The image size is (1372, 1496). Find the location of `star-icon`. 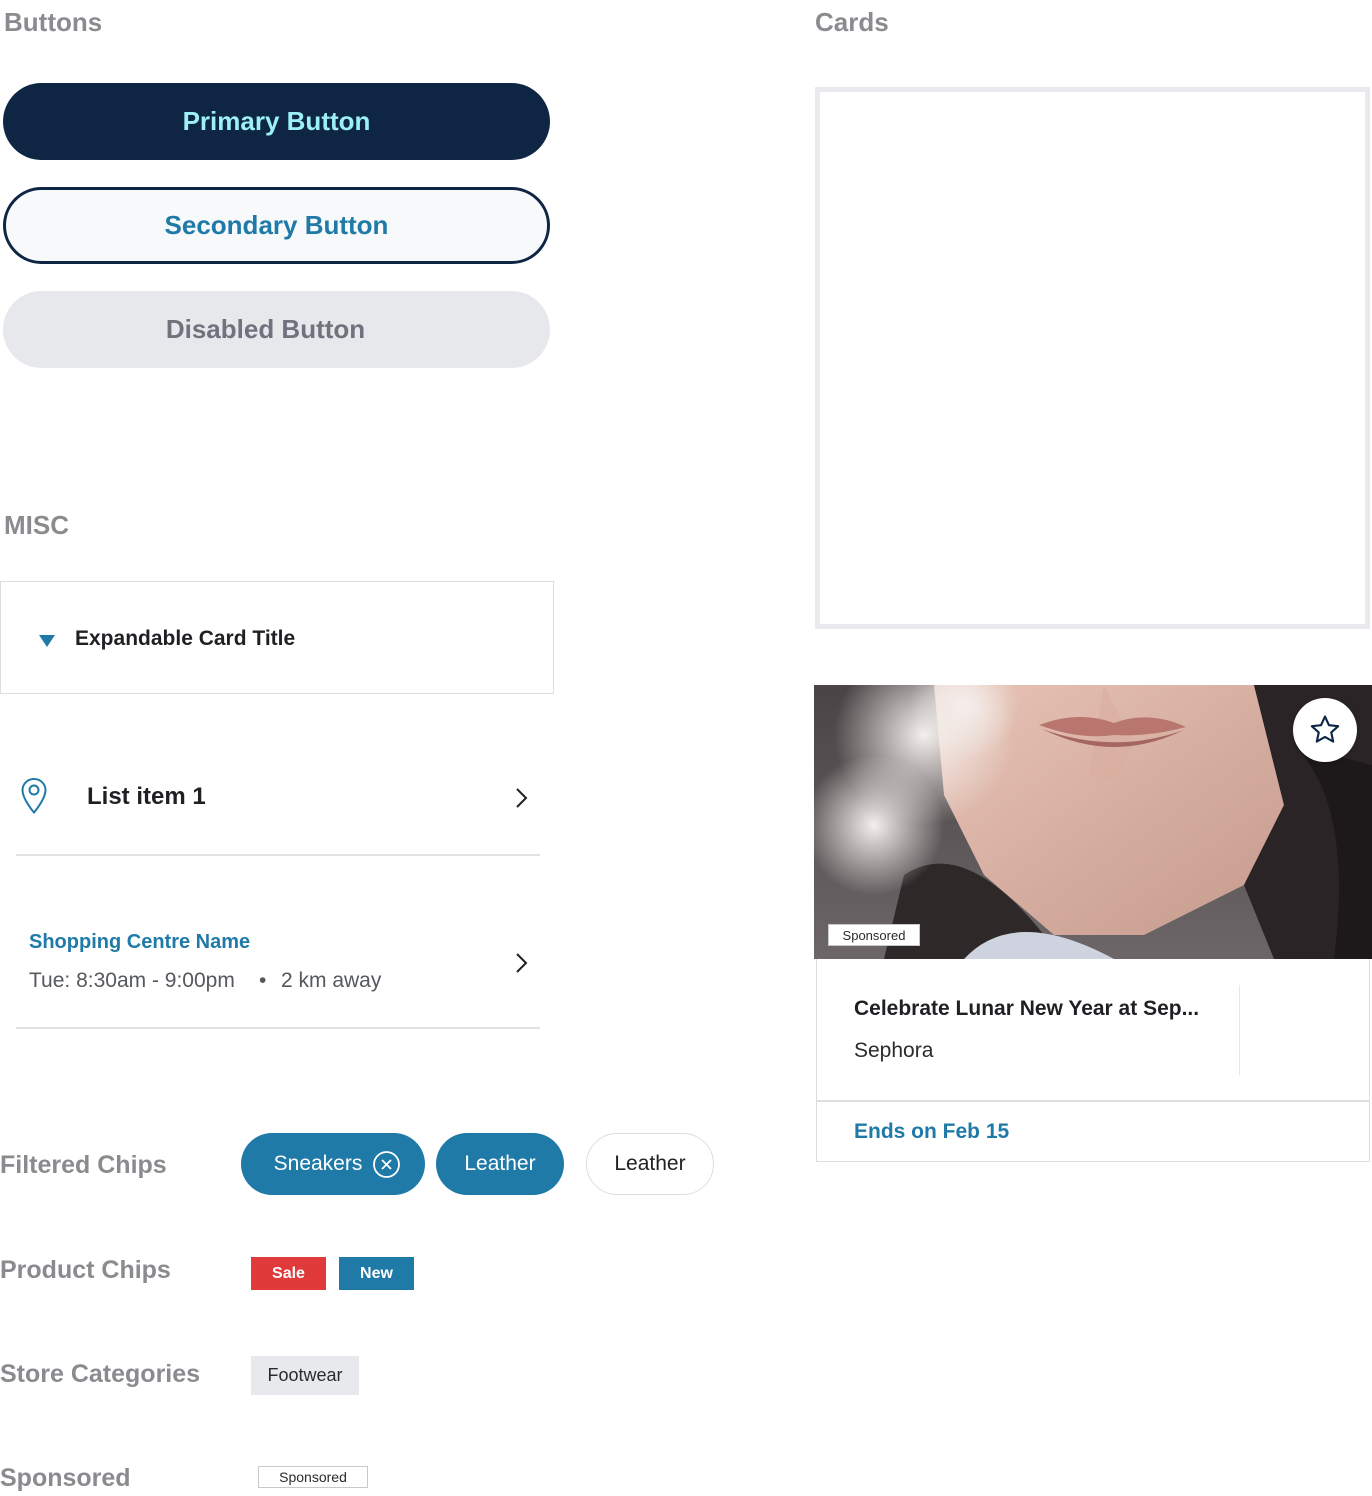

star-icon is located at coordinates (1325, 729).